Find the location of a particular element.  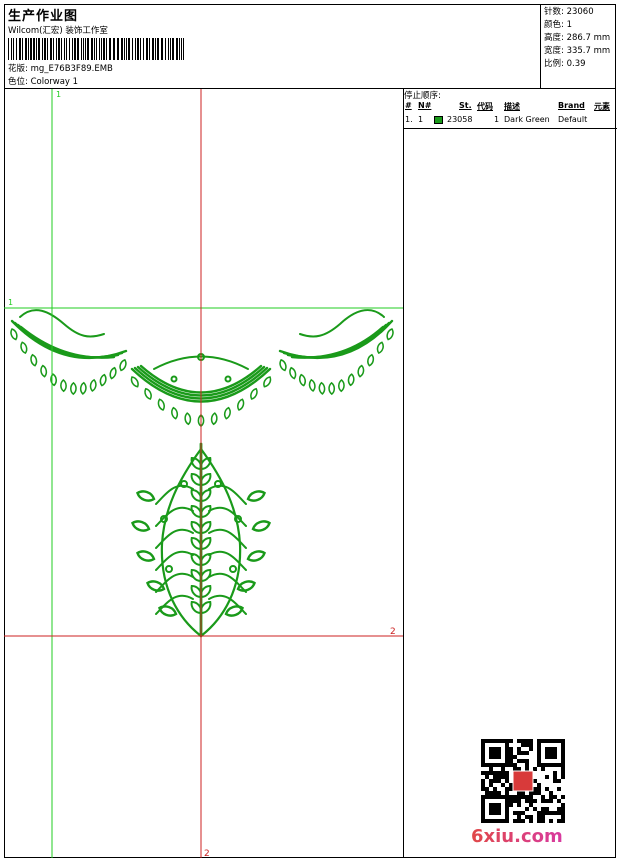

studio-subtitle: Wilcom(汇宏) 装饰工作室 is located at coordinates (58, 31).